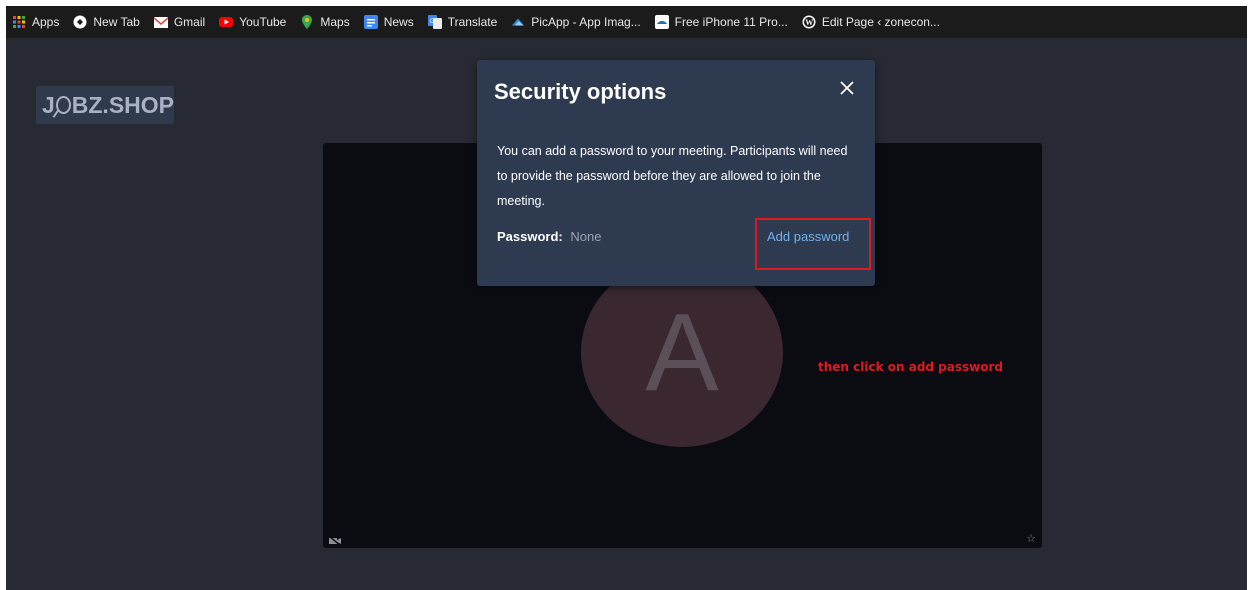  What do you see at coordinates (1031, 538) in the screenshot?
I see `star-icon: ☆` at bounding box center [1031, 538].